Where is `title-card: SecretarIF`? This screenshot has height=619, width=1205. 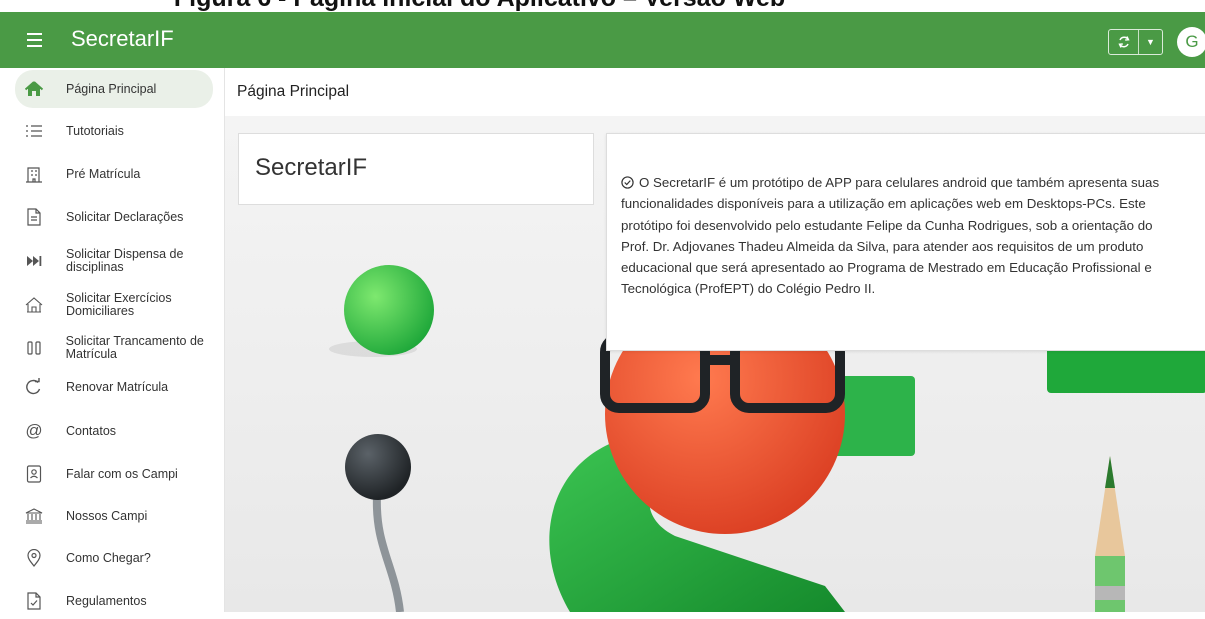
title-card: SecretarIF is located at coordinates (416, 169).